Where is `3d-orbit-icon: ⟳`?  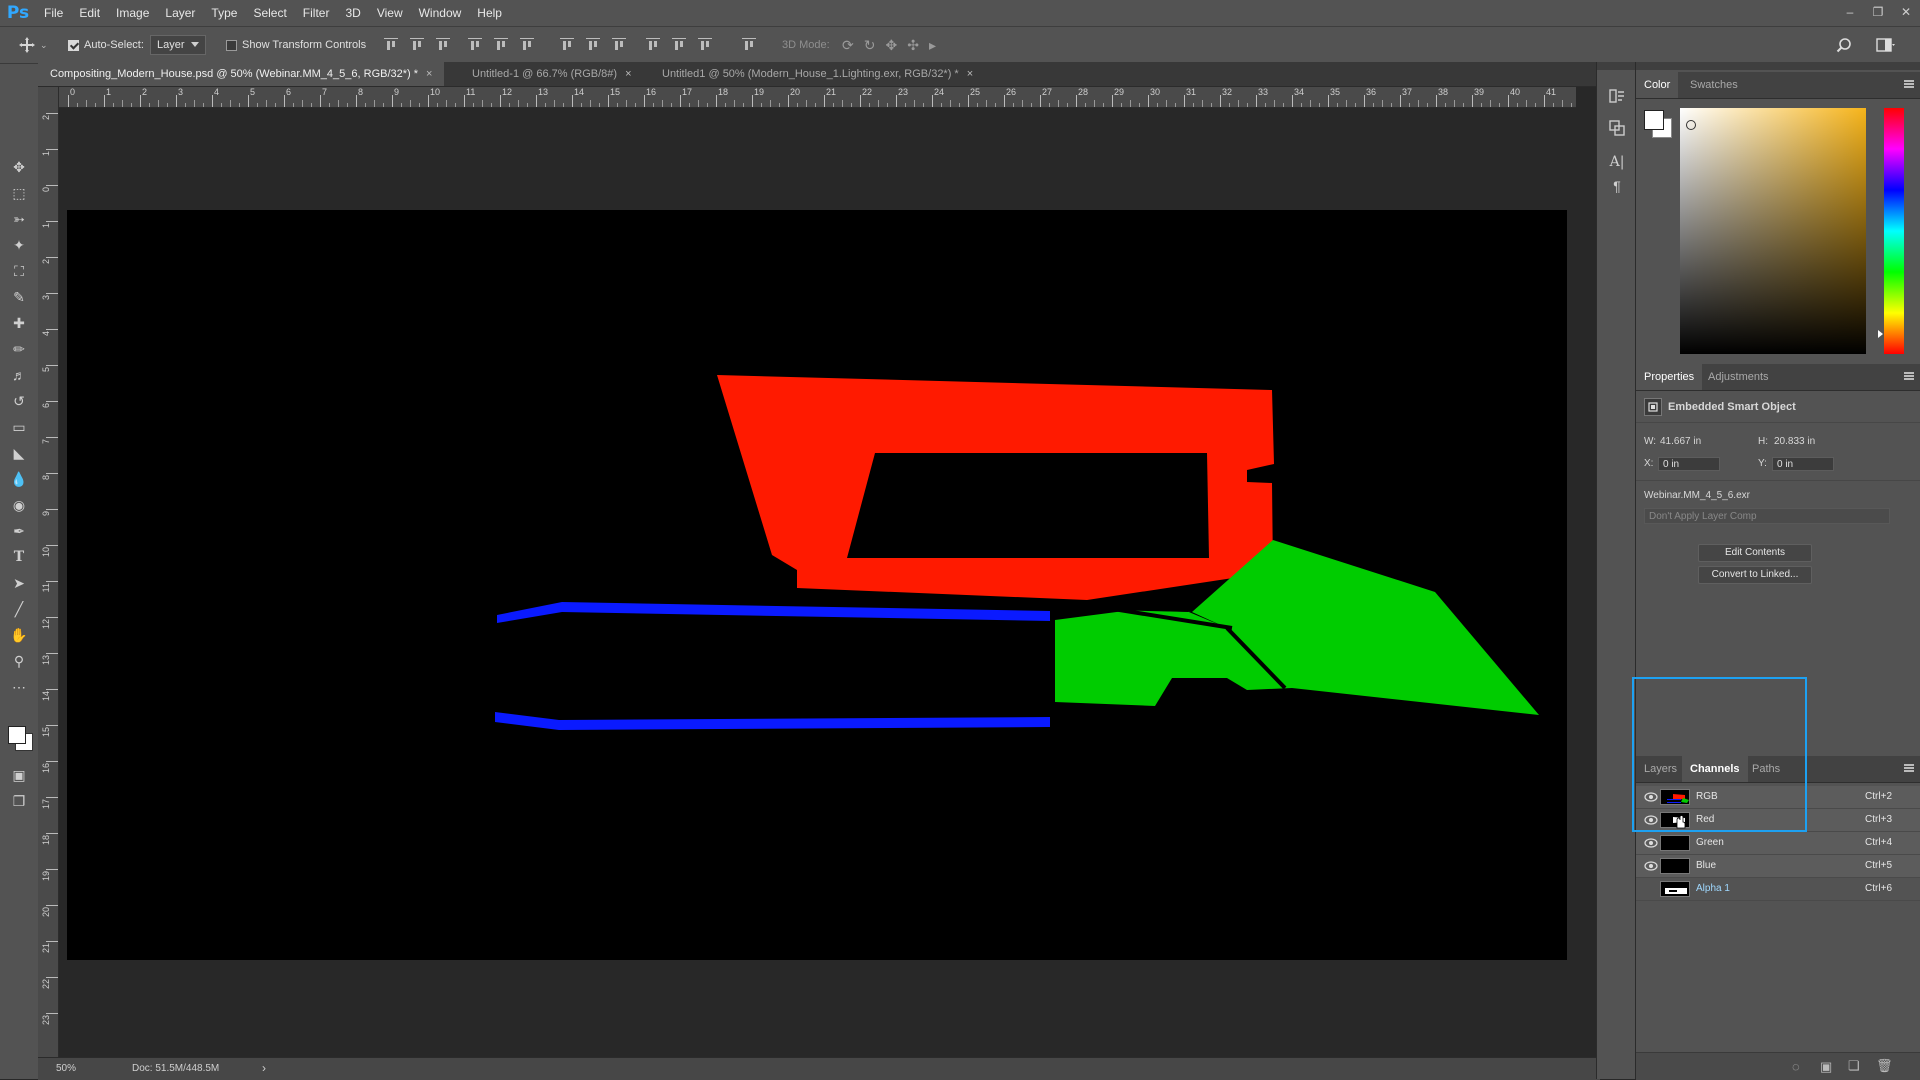
3d-orbit-icon: ⟳ is located at coordinates (848, 45).